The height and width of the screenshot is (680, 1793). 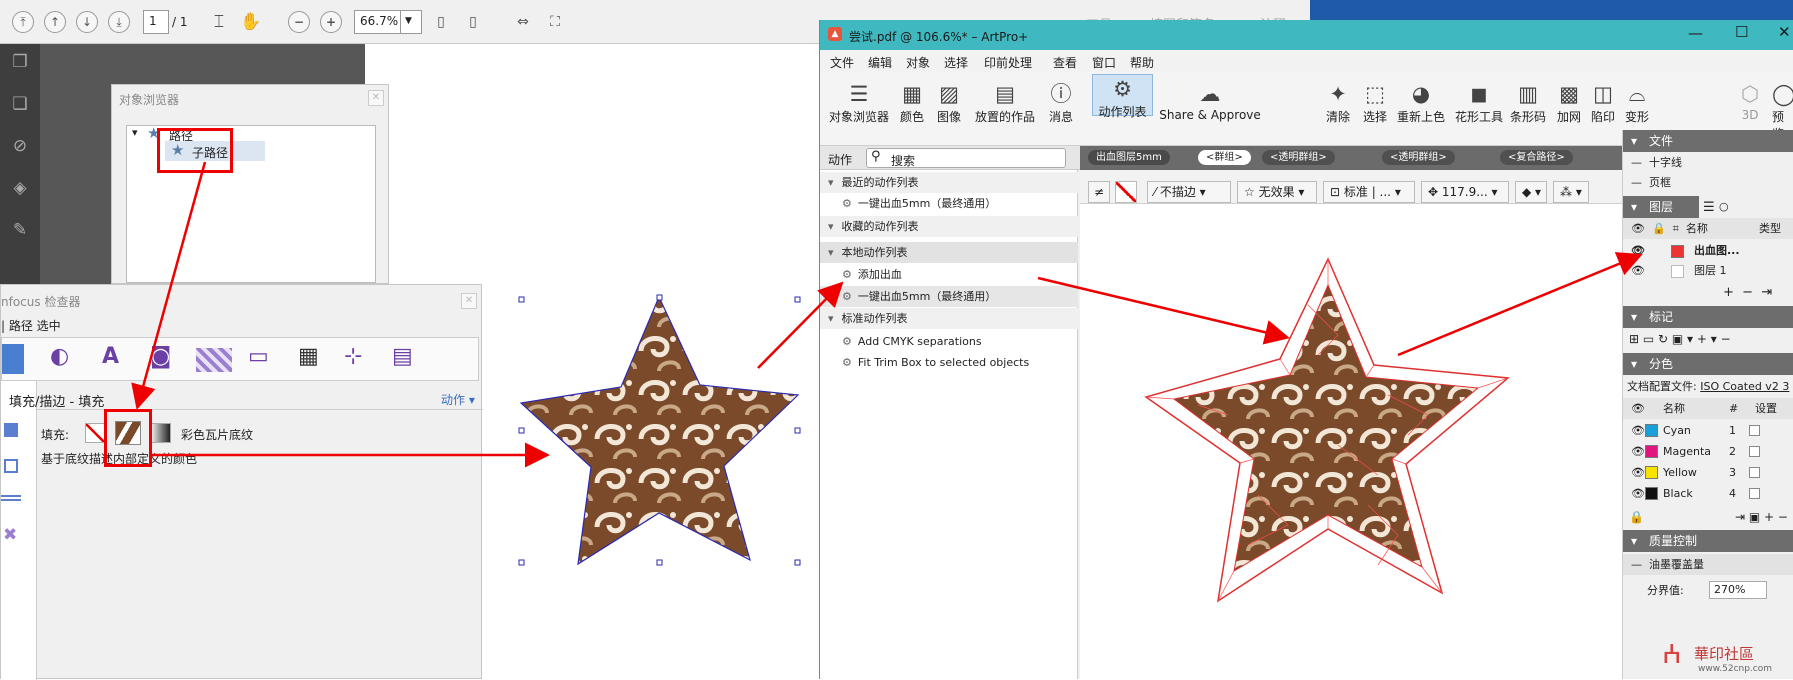 I want to click on watermark-name: 華印社區, so click(x=1724, y=654).